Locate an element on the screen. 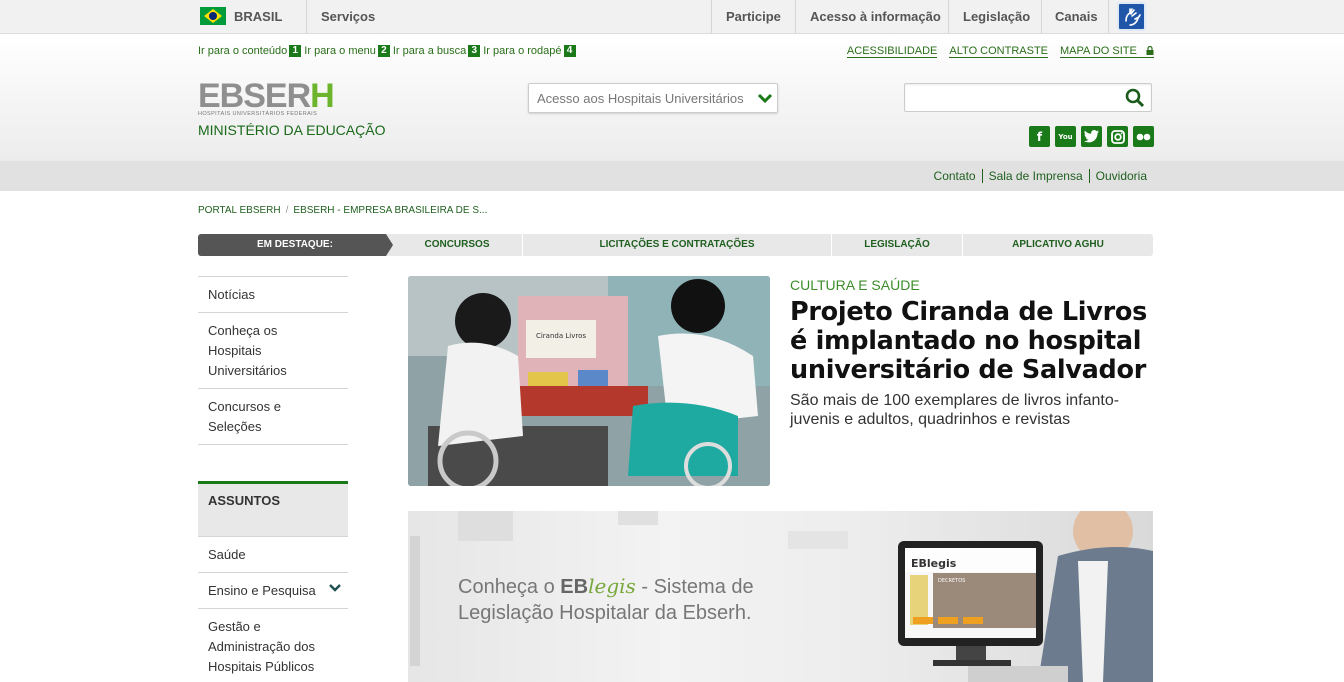 The width and height of the screenshot is (1344, 682). banner-text-part: Conheça o is located at coordinates (509, 587).